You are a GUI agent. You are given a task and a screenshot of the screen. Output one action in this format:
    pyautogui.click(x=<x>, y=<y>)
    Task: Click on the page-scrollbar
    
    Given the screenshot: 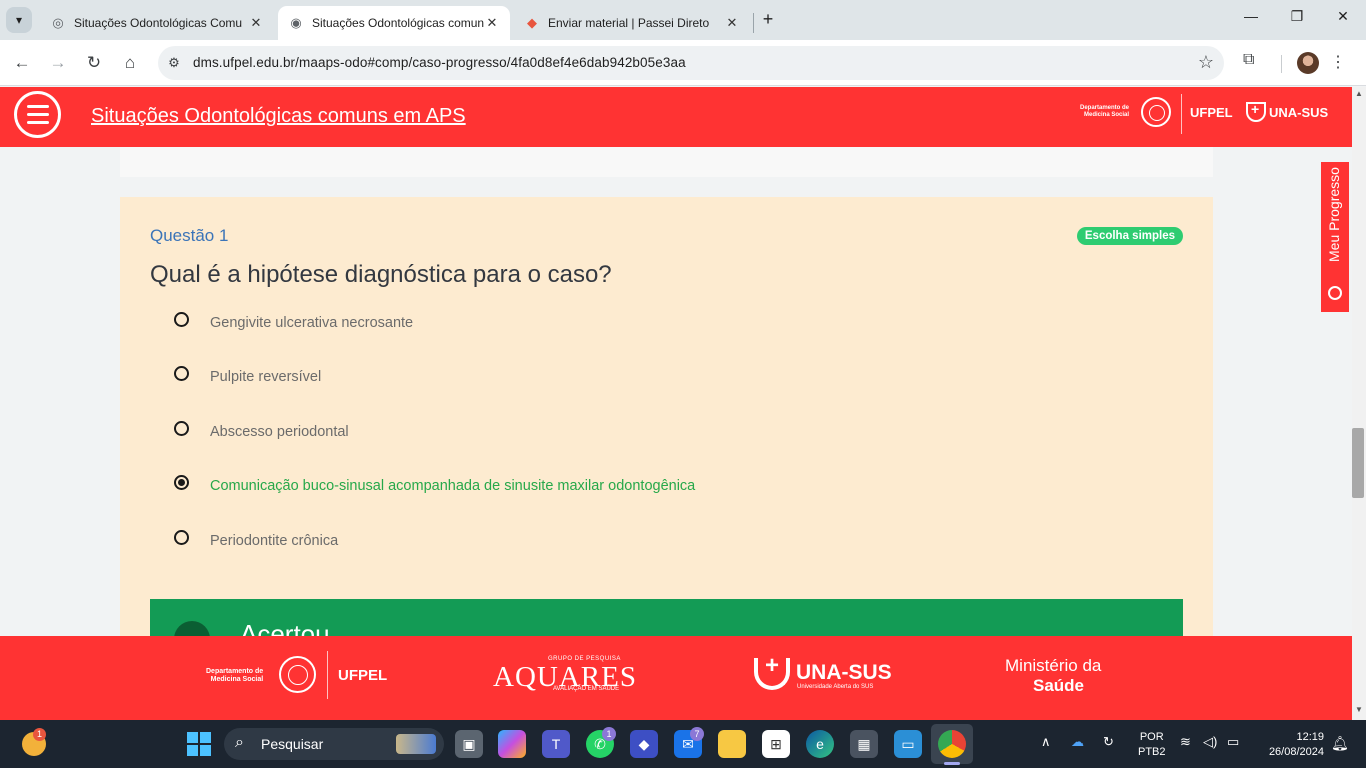 What is the action you would take?
    pyautogui.click(x=1359, y=403)
    